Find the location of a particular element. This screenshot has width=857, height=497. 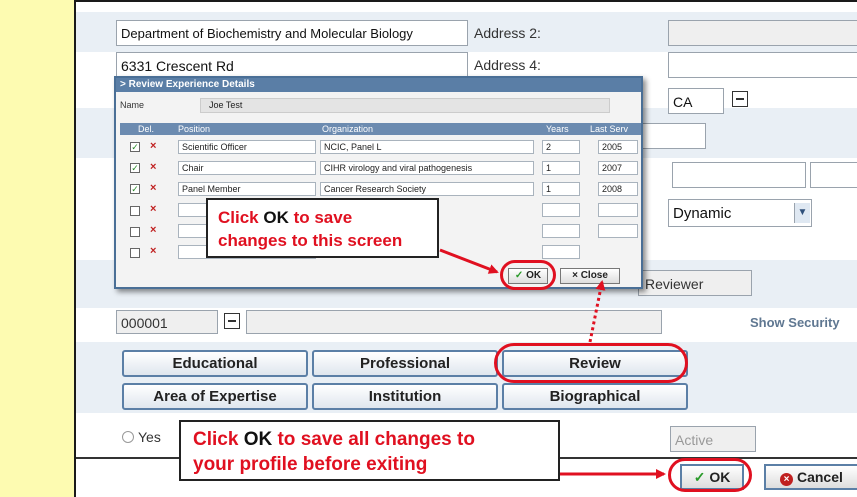

dialog-ok-arrow is located at coordinates (469, 261).